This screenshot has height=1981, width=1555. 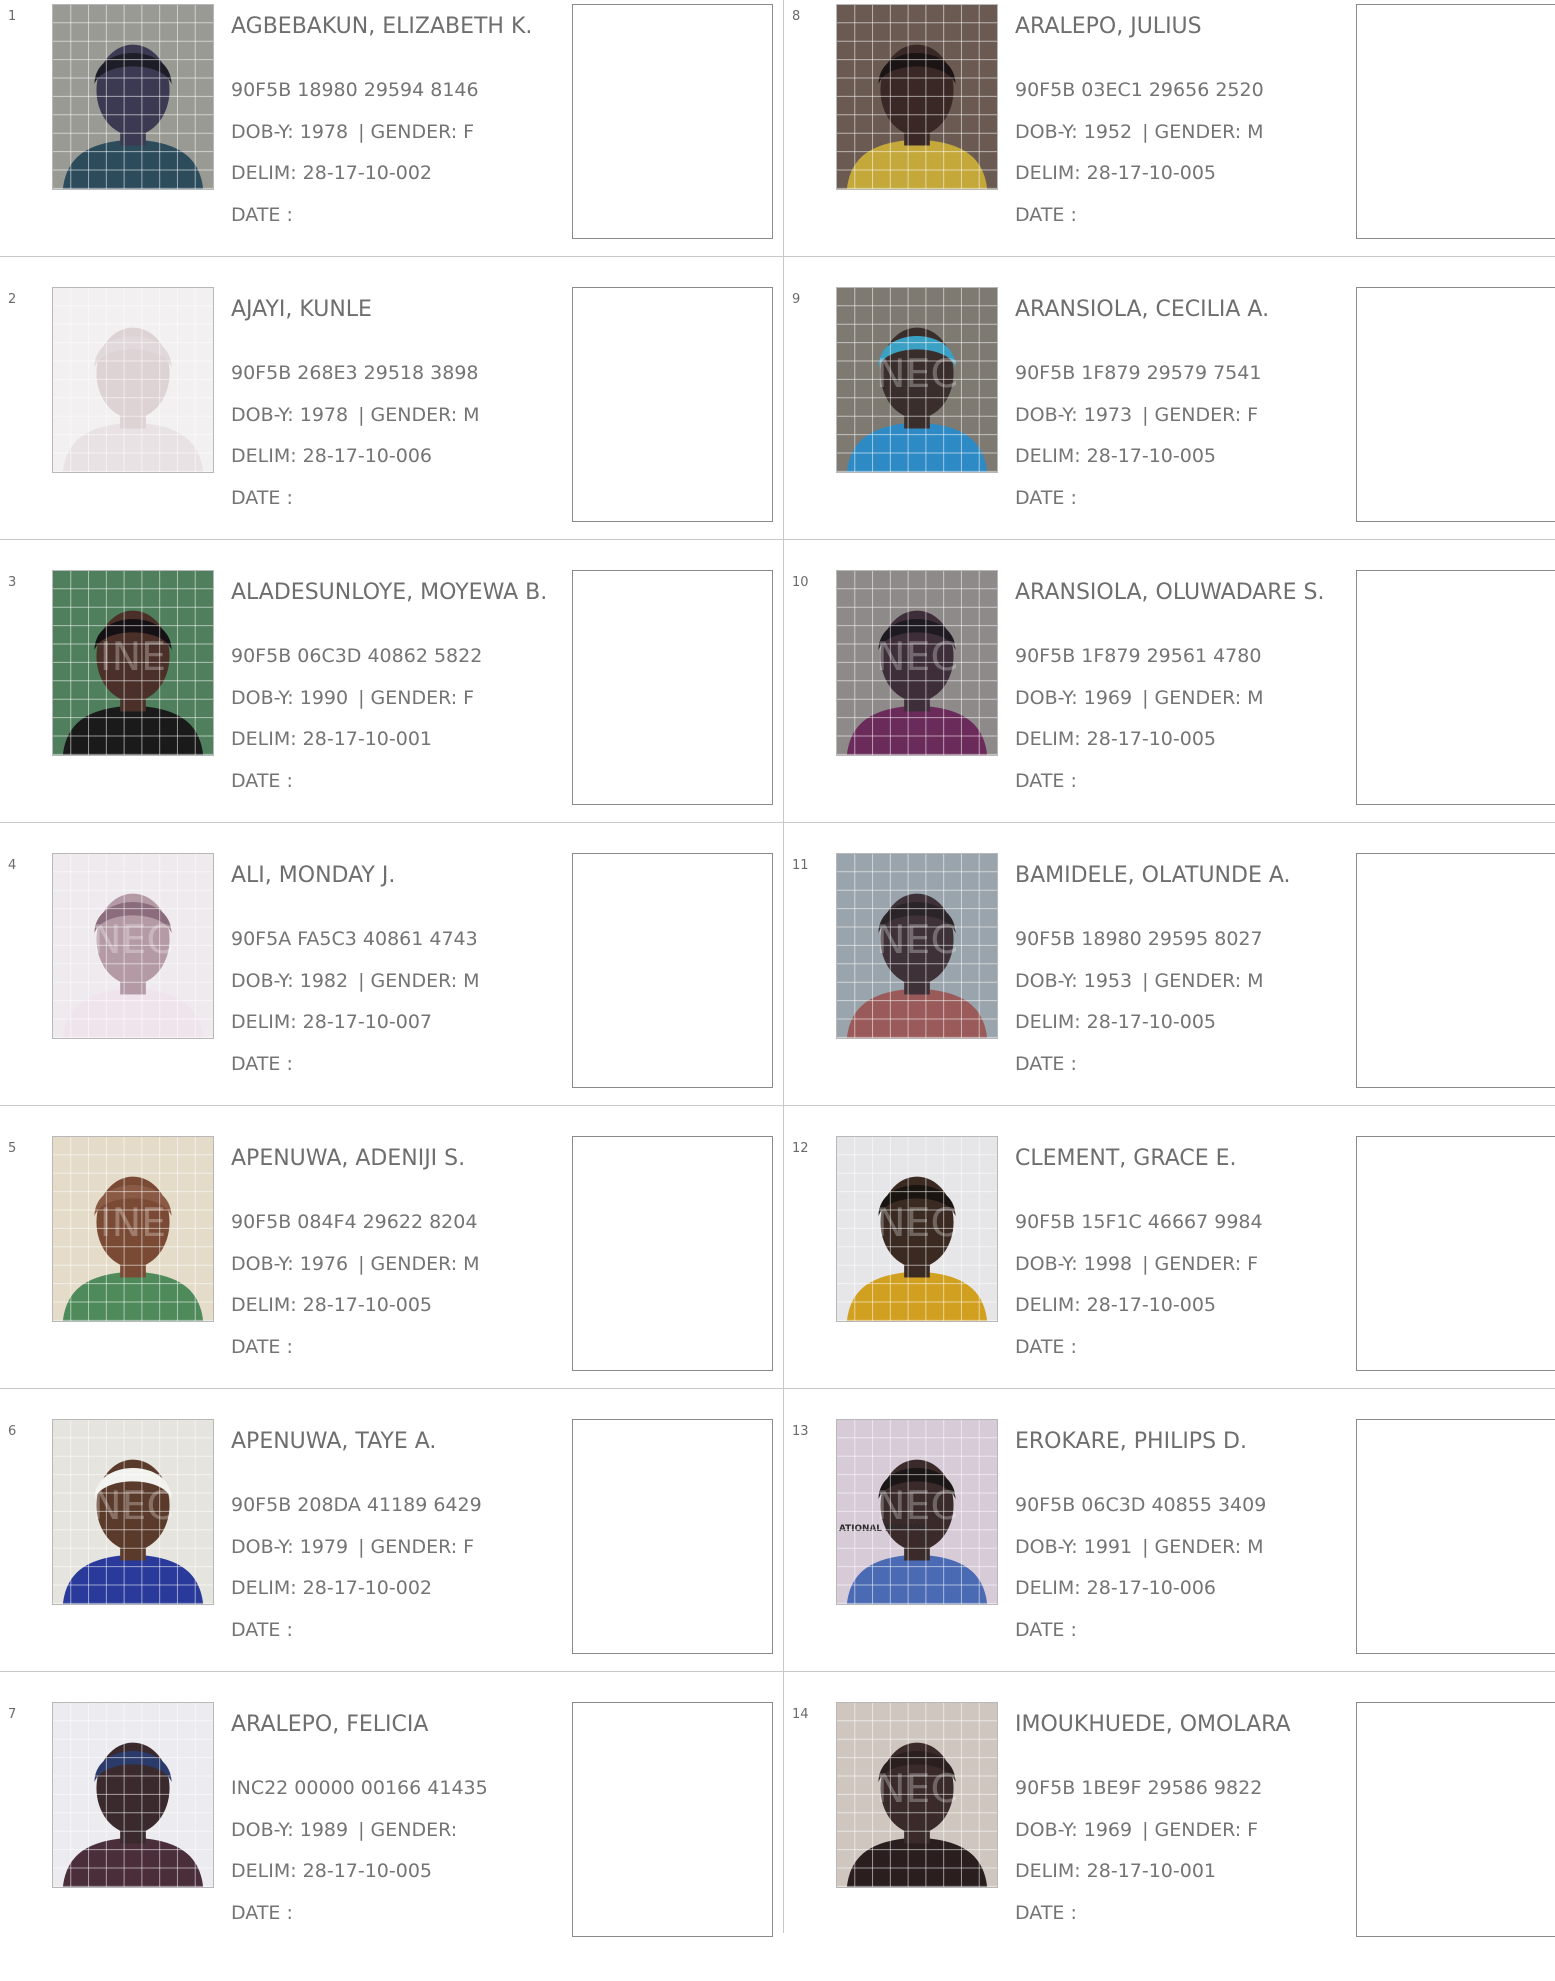 I want to click on voter-name: EROKARE, PHILIPS D., so click(x=1131, y=1441).